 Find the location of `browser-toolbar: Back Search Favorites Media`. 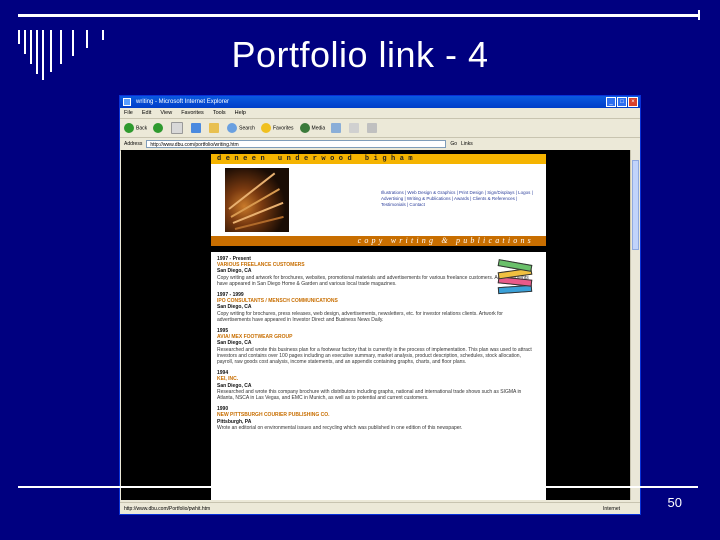

browser-toolbar: Back Search Favorites Media is located at coordinates (380, 128).